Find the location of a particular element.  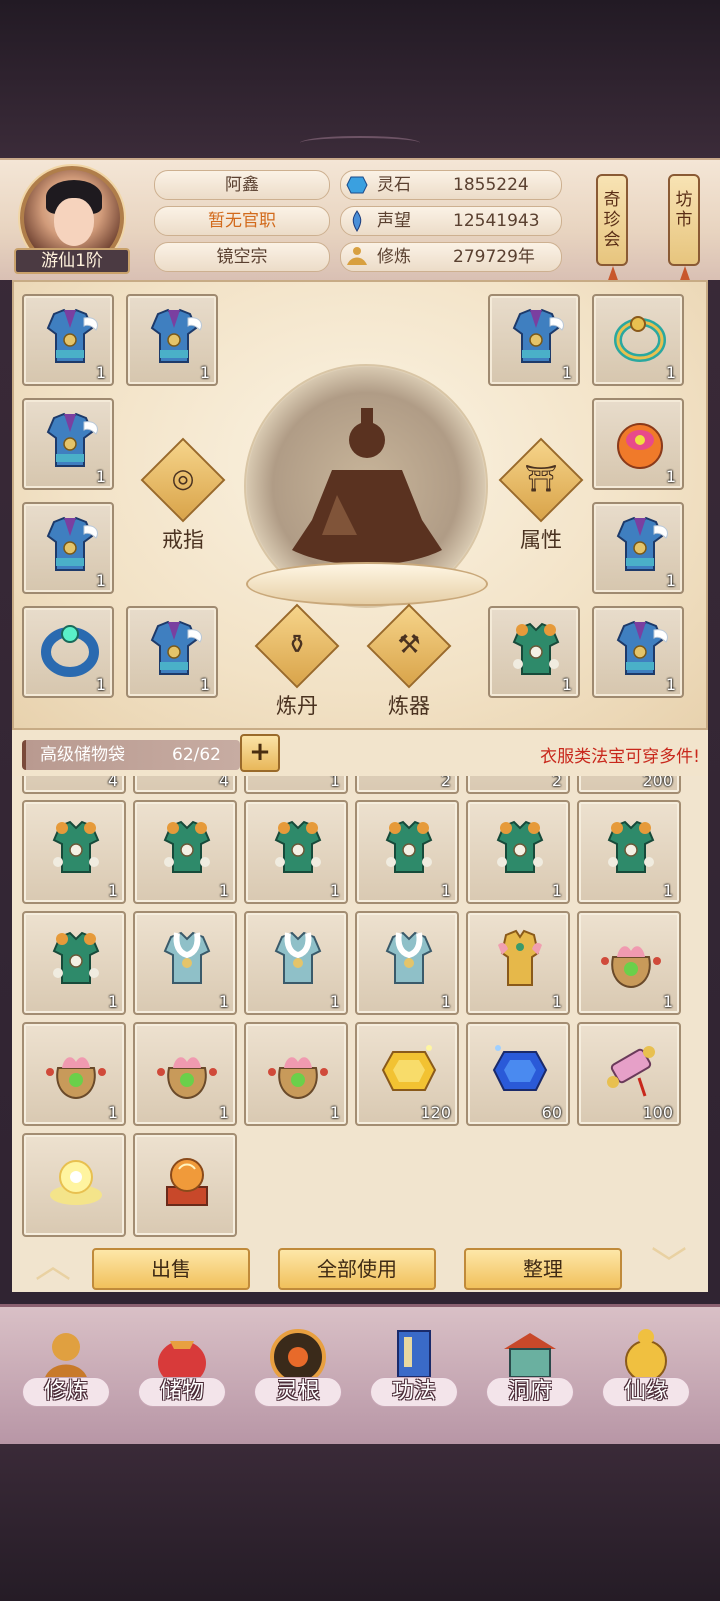

inventory-slot: 60 is located at coordinates (518, 1074).